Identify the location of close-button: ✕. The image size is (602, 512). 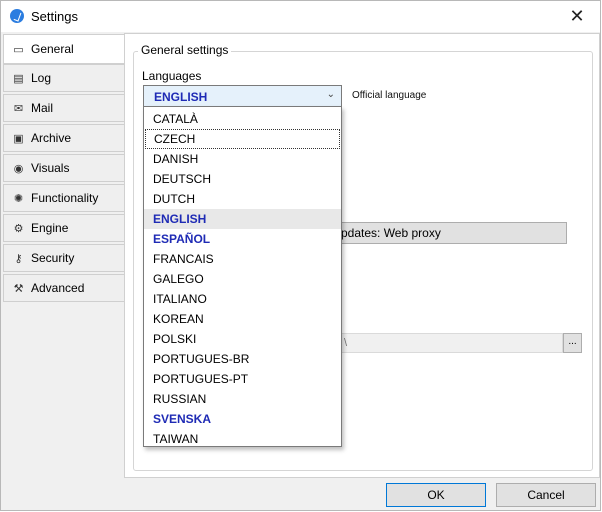
(577, 16).